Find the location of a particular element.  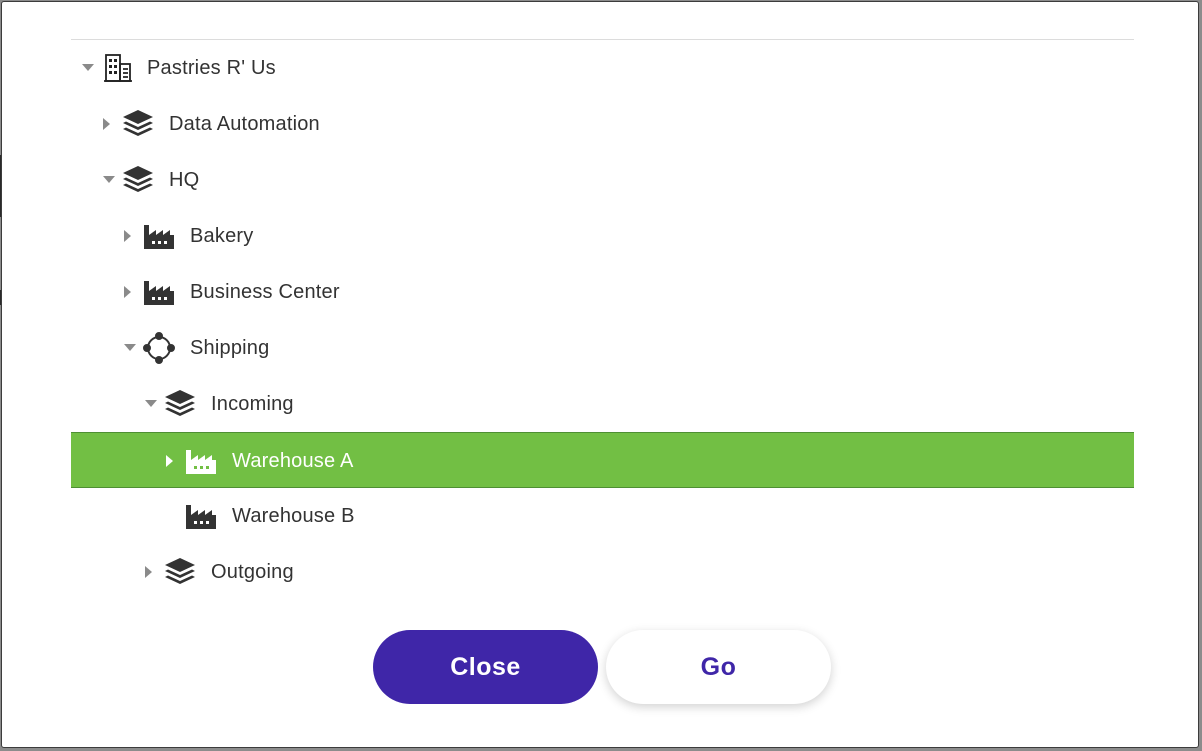

tree-node-bakery: Bakery is located at coordinates (602, 236).